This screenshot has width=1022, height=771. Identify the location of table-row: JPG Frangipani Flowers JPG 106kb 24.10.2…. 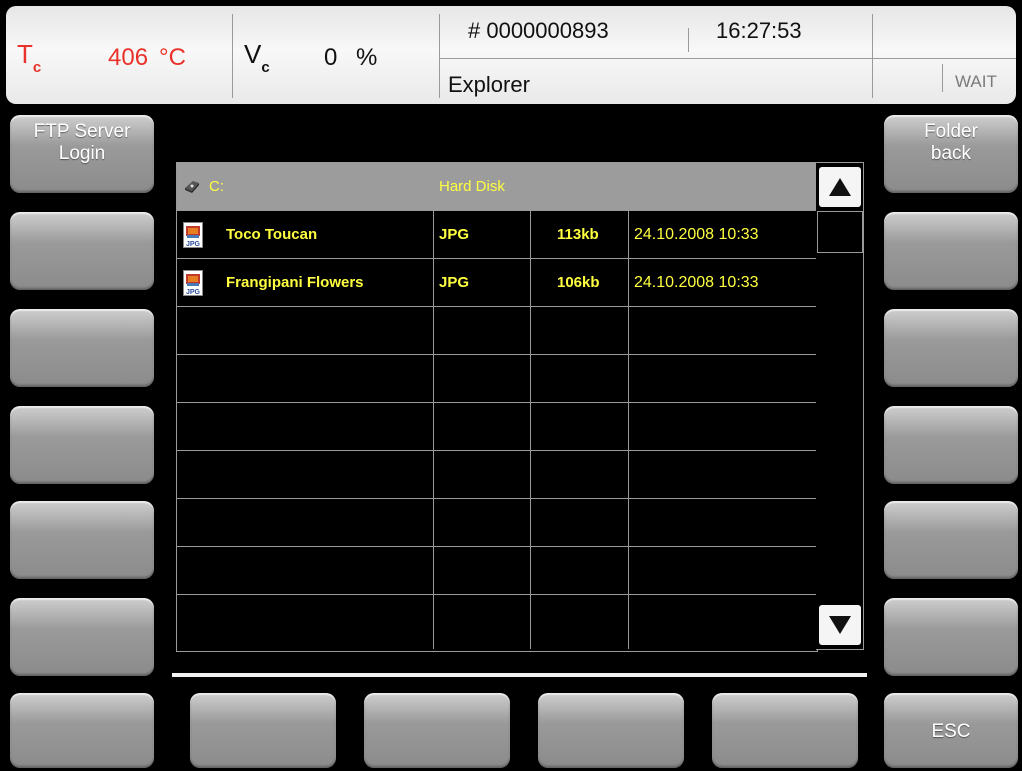
(497, 283).